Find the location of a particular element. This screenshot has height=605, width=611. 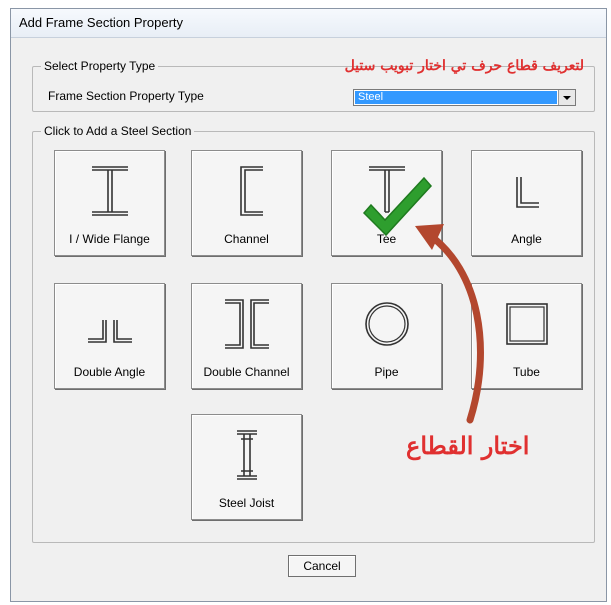

annotation-overlay is located at coordinates (423, 300).